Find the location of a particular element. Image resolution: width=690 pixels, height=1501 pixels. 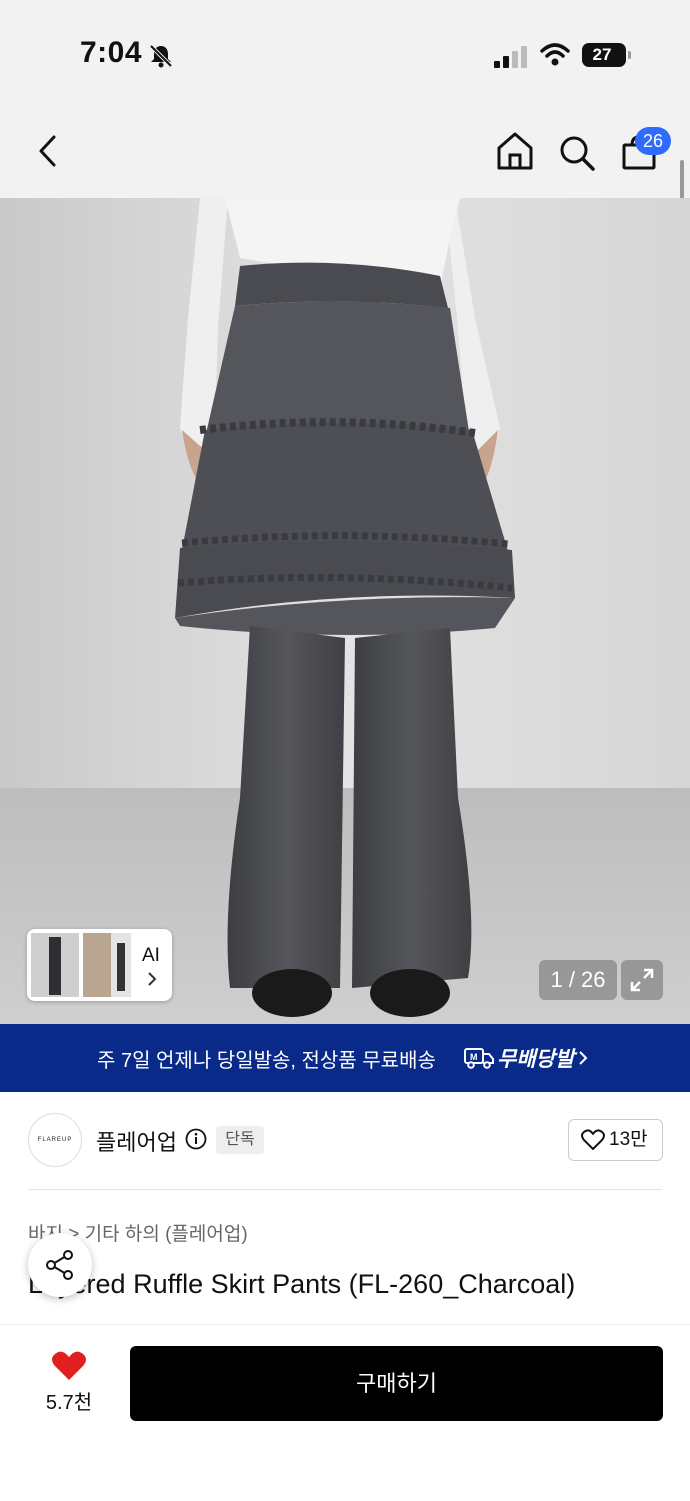

wish-count: 5.7천 is located at coordinates (69, 1403).